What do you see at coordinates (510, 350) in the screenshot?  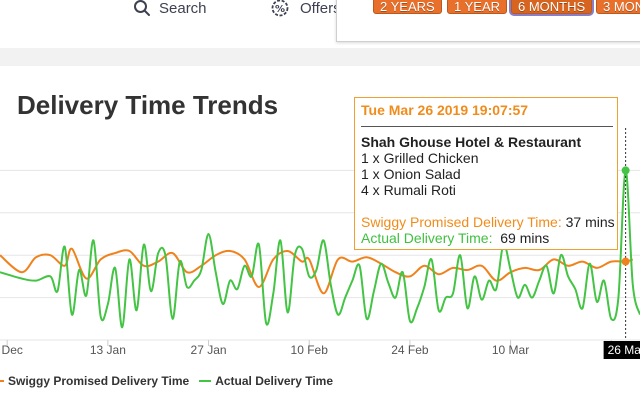 I see `x-tick-label: 10 Mar` at bounding box center [510, 350].